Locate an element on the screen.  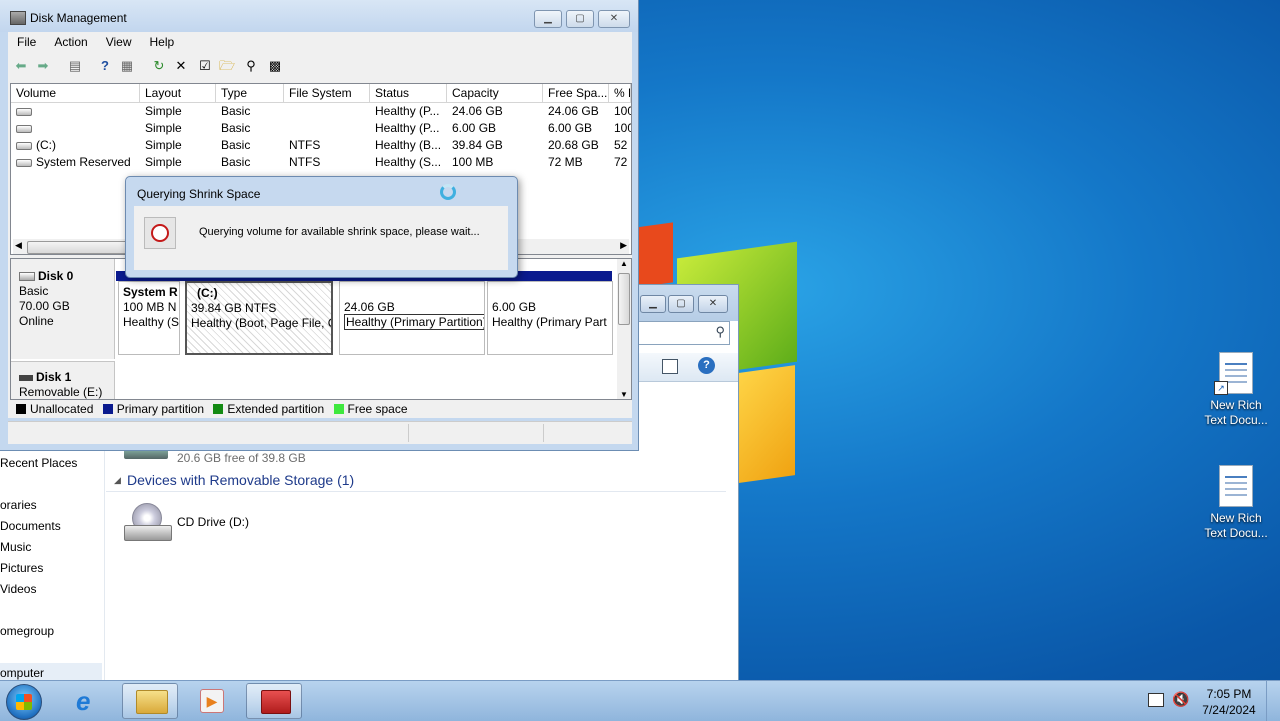
scroll-right-icon: ▶ is located at coordinates (623, 245).